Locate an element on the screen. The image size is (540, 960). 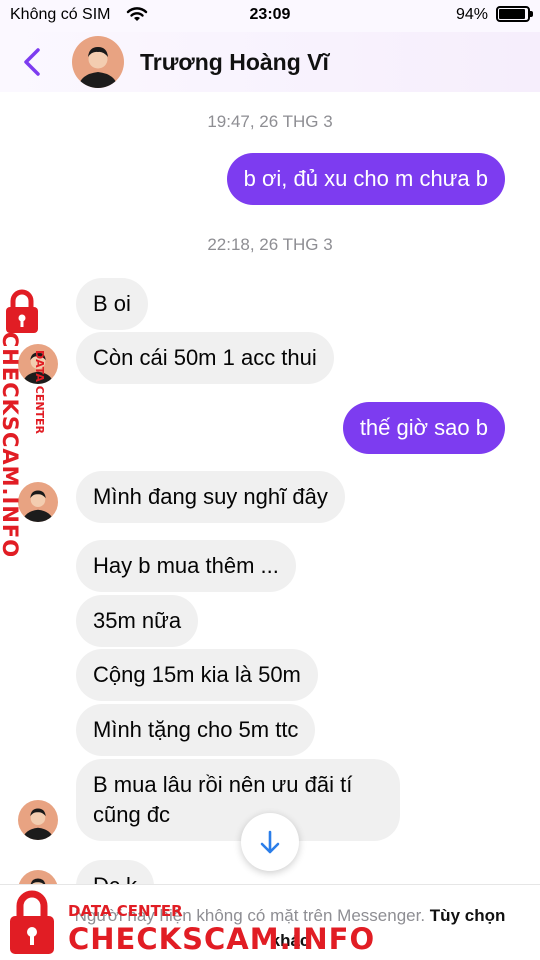
message-incoming: B mua lâu rồi nên ưu đãi tí cũng đc is located at coordinates (238, 800).